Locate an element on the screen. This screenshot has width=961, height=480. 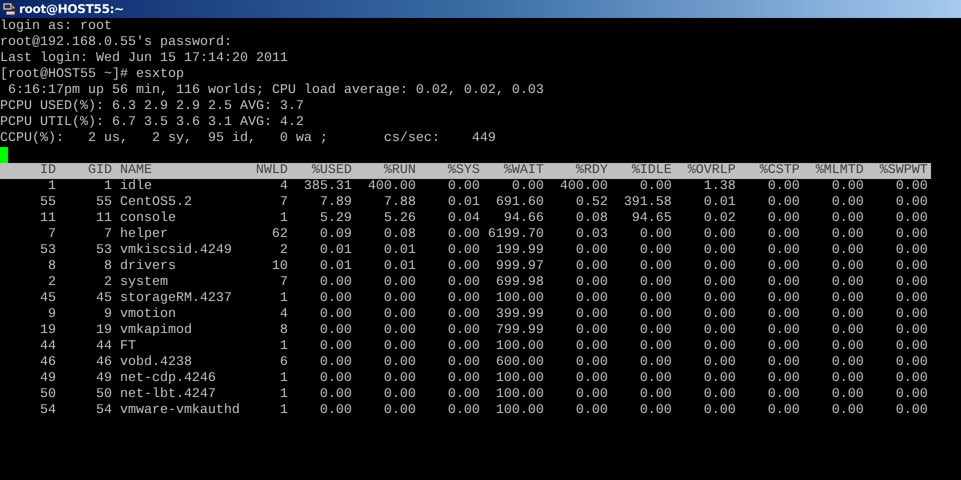
terminal-line: PCPU UTIL(%): 6.7 3.5 3.6 3.1 AVG: 4.2 is located at coordinates (152, 123).